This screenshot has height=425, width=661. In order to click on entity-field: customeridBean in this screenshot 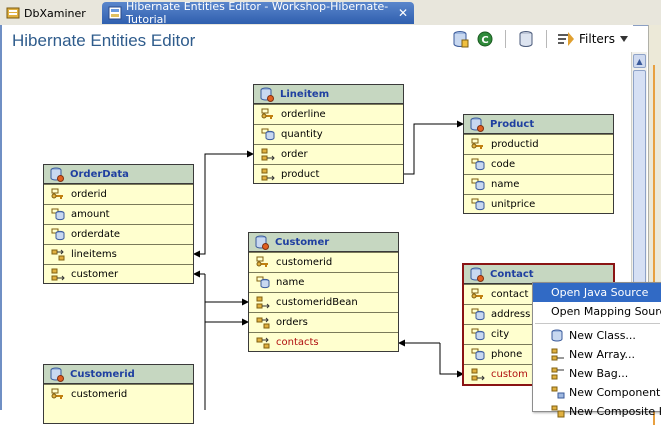, I will do `click(323, 302)`.